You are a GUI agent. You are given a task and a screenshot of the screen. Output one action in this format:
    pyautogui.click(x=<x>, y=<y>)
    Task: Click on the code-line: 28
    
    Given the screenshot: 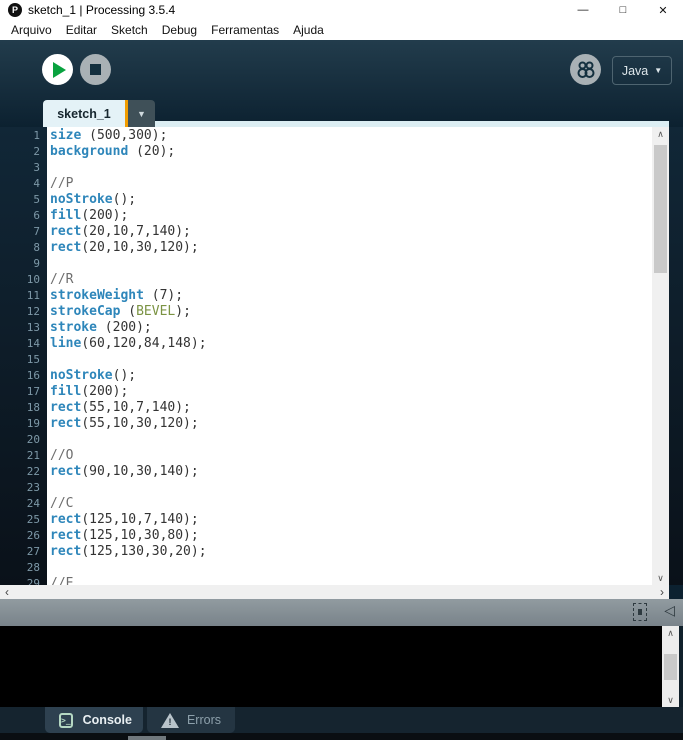 What is the action you would take?
    pyautogui.click(x=326, y=568)
    